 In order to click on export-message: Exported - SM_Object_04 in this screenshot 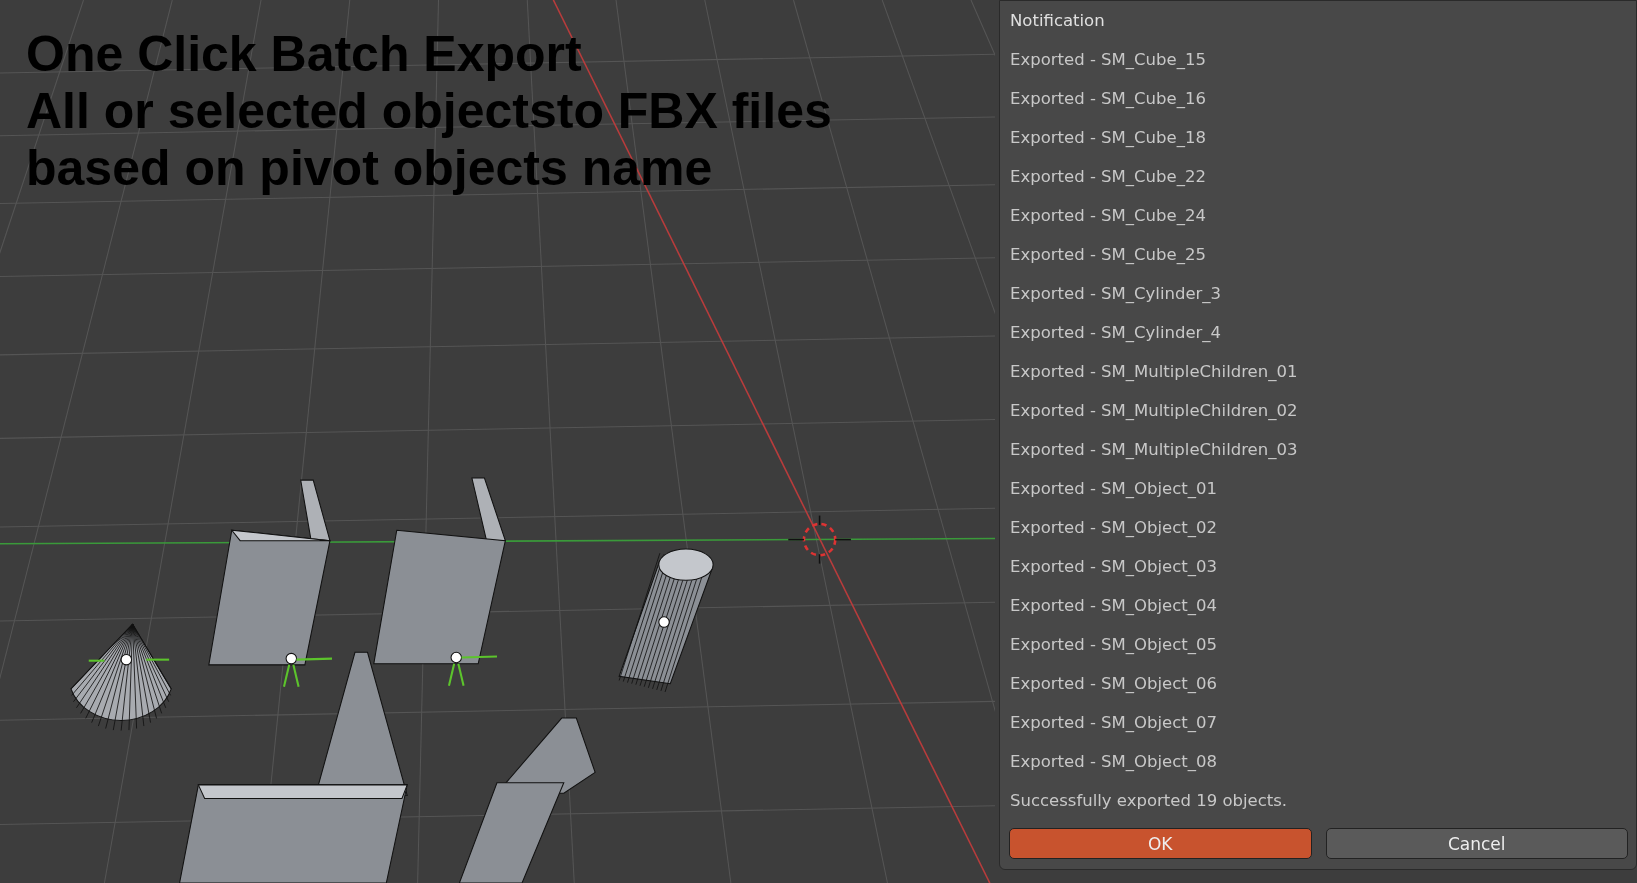, I will do `click(1113, 606)`.